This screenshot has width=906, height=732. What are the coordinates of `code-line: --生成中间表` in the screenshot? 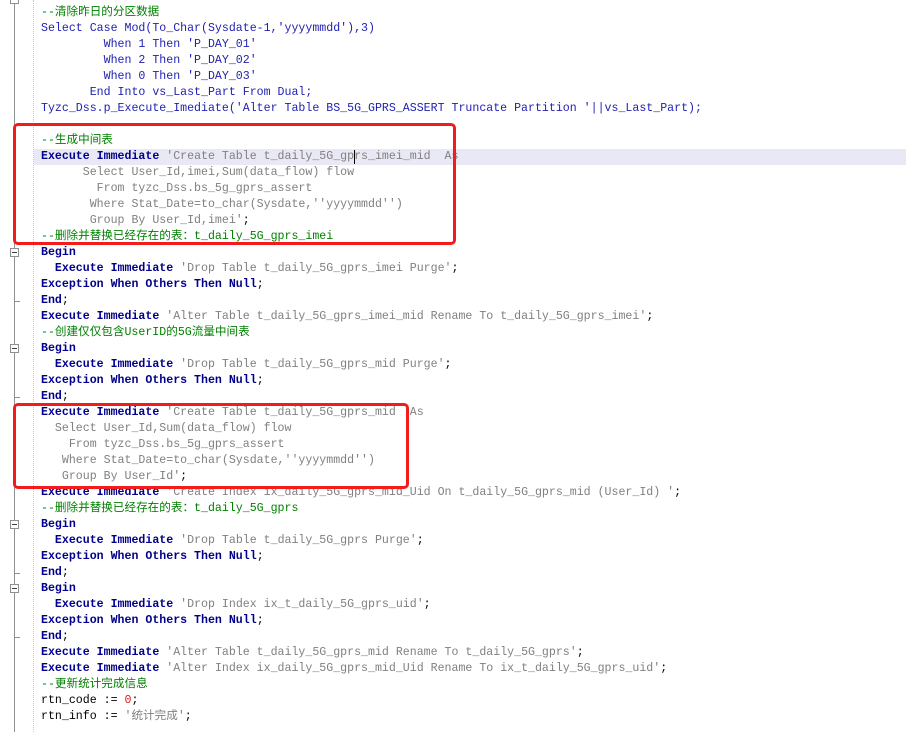 It's located at (453, 141).